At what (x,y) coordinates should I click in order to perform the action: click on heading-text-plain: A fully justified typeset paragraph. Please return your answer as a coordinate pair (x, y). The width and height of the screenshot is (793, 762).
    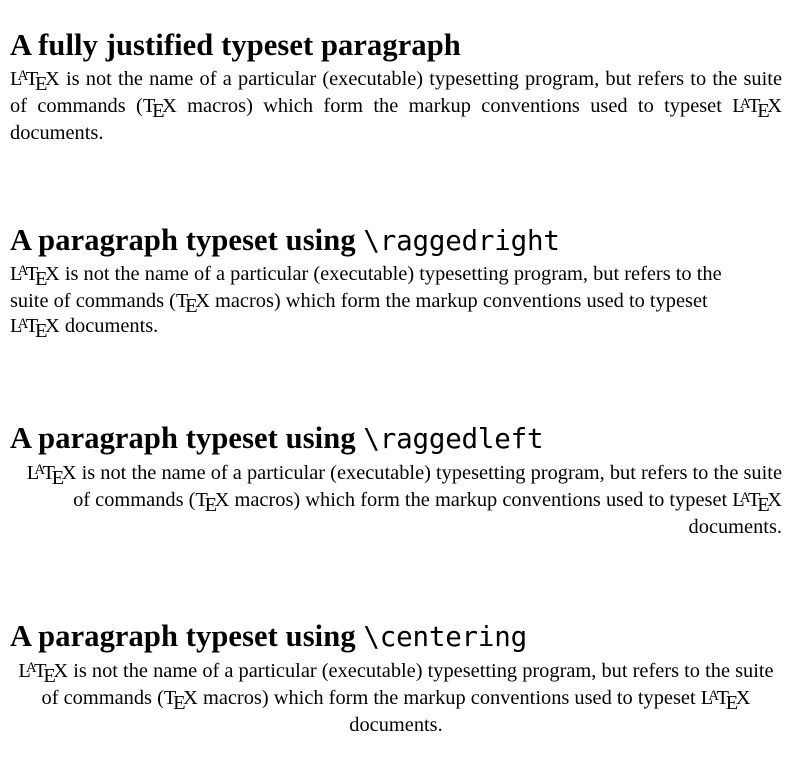
    Looking at the image, I should click on (235, 45).